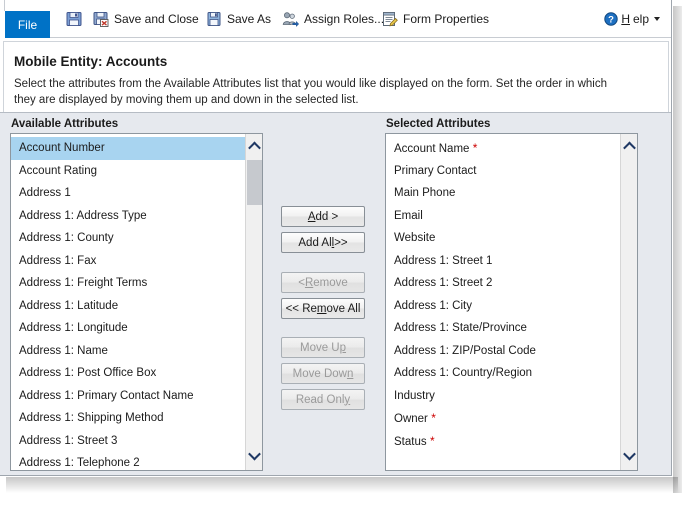 Image resolution: width=682 pixels, height=525 pixels. I want to click on scroll-thumb-available, so click(254, 182).